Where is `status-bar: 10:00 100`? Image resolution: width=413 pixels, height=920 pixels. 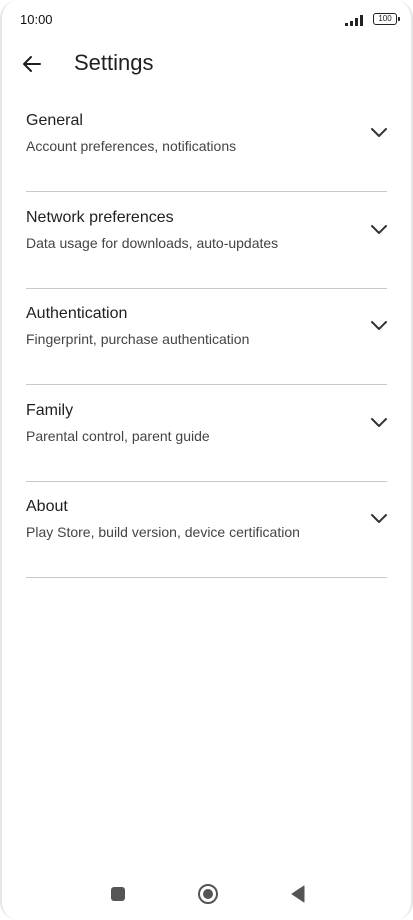 status-bar: 10:00 100 is located at coordinates (206, 18).